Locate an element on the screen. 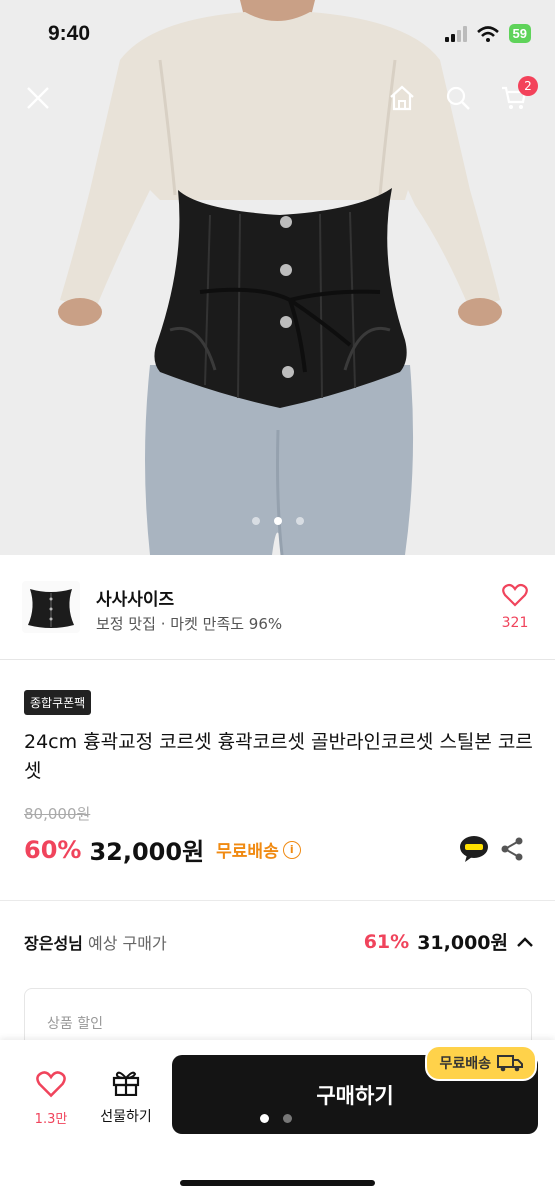 This screenshot has height=1200, width=555. share-icon is located at coordinates (512, 849).